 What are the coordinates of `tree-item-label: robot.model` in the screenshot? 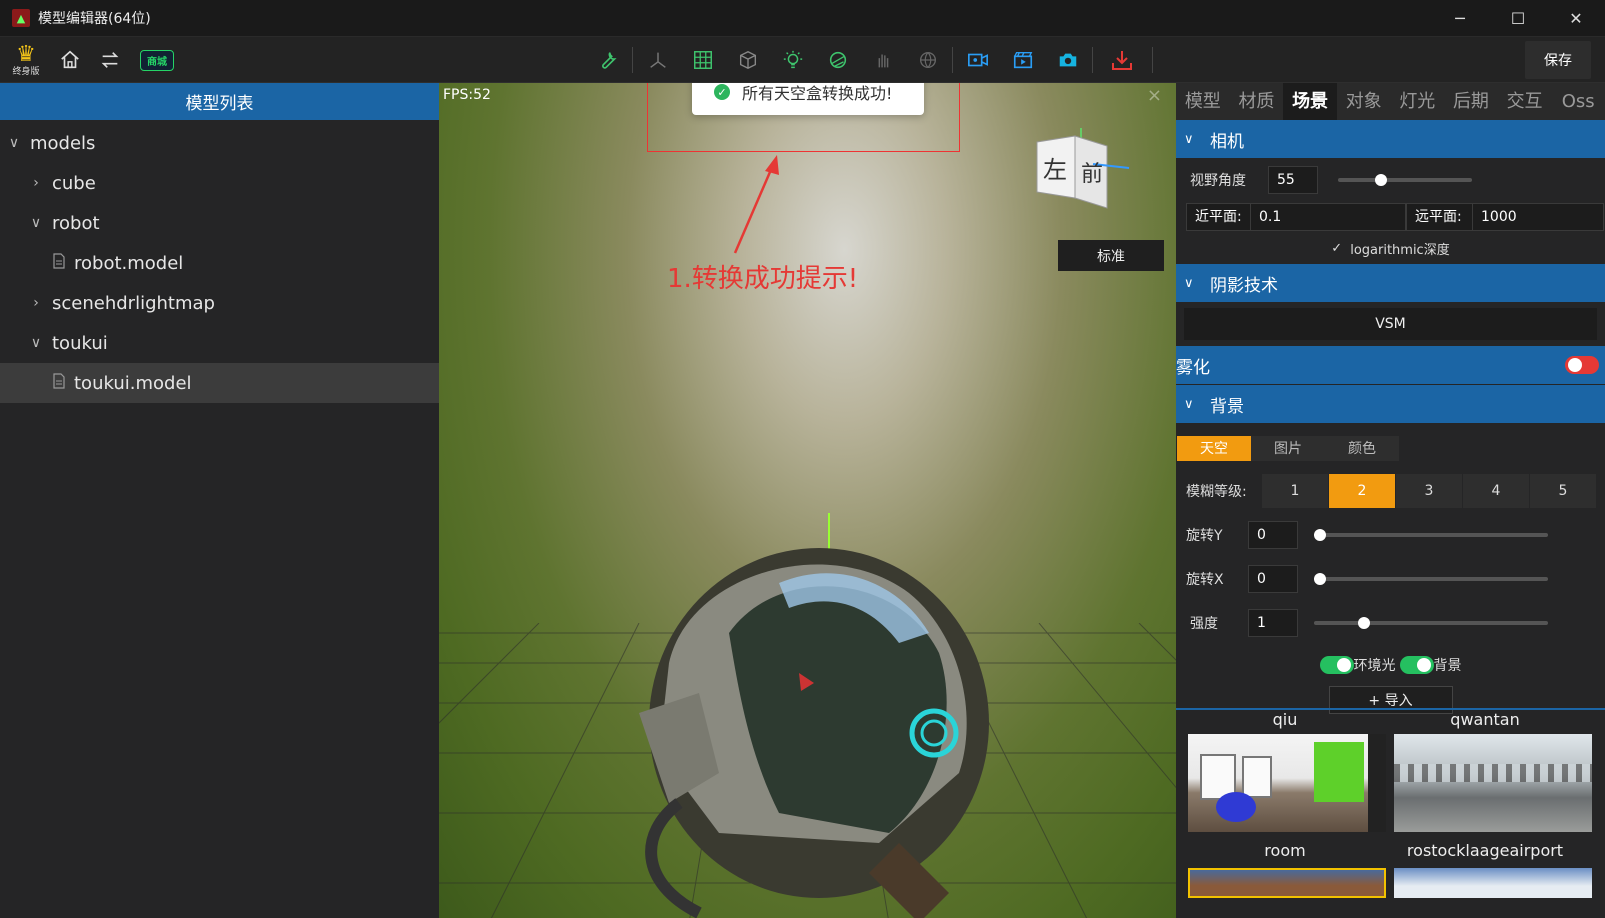 It's located at (129, 263).